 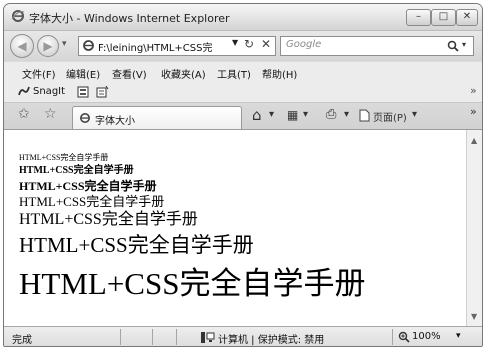 What do you see at coordinates (279, 73) in the screenshot?
I see `menu-help: 帮助(H)` at bounding box center [279, 73].